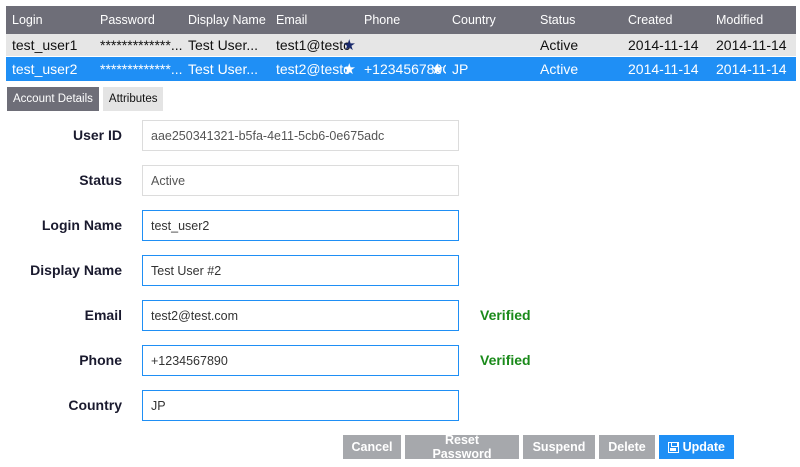 This screenshot has width=800, height=467. What do you see at coordinates (578, 20) in the screenshot?
I see `column-header-status: Status` at bounding box center [578, 20].